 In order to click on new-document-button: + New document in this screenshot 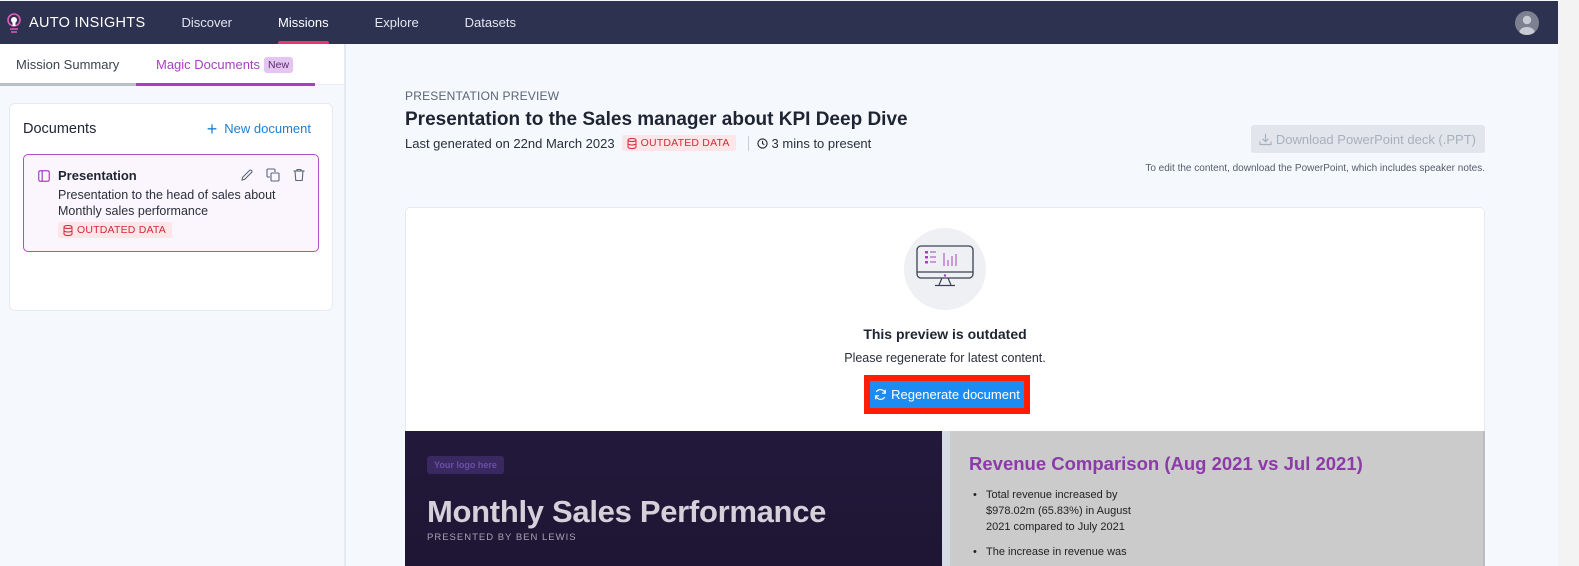, I will do `click(258, 128)`.